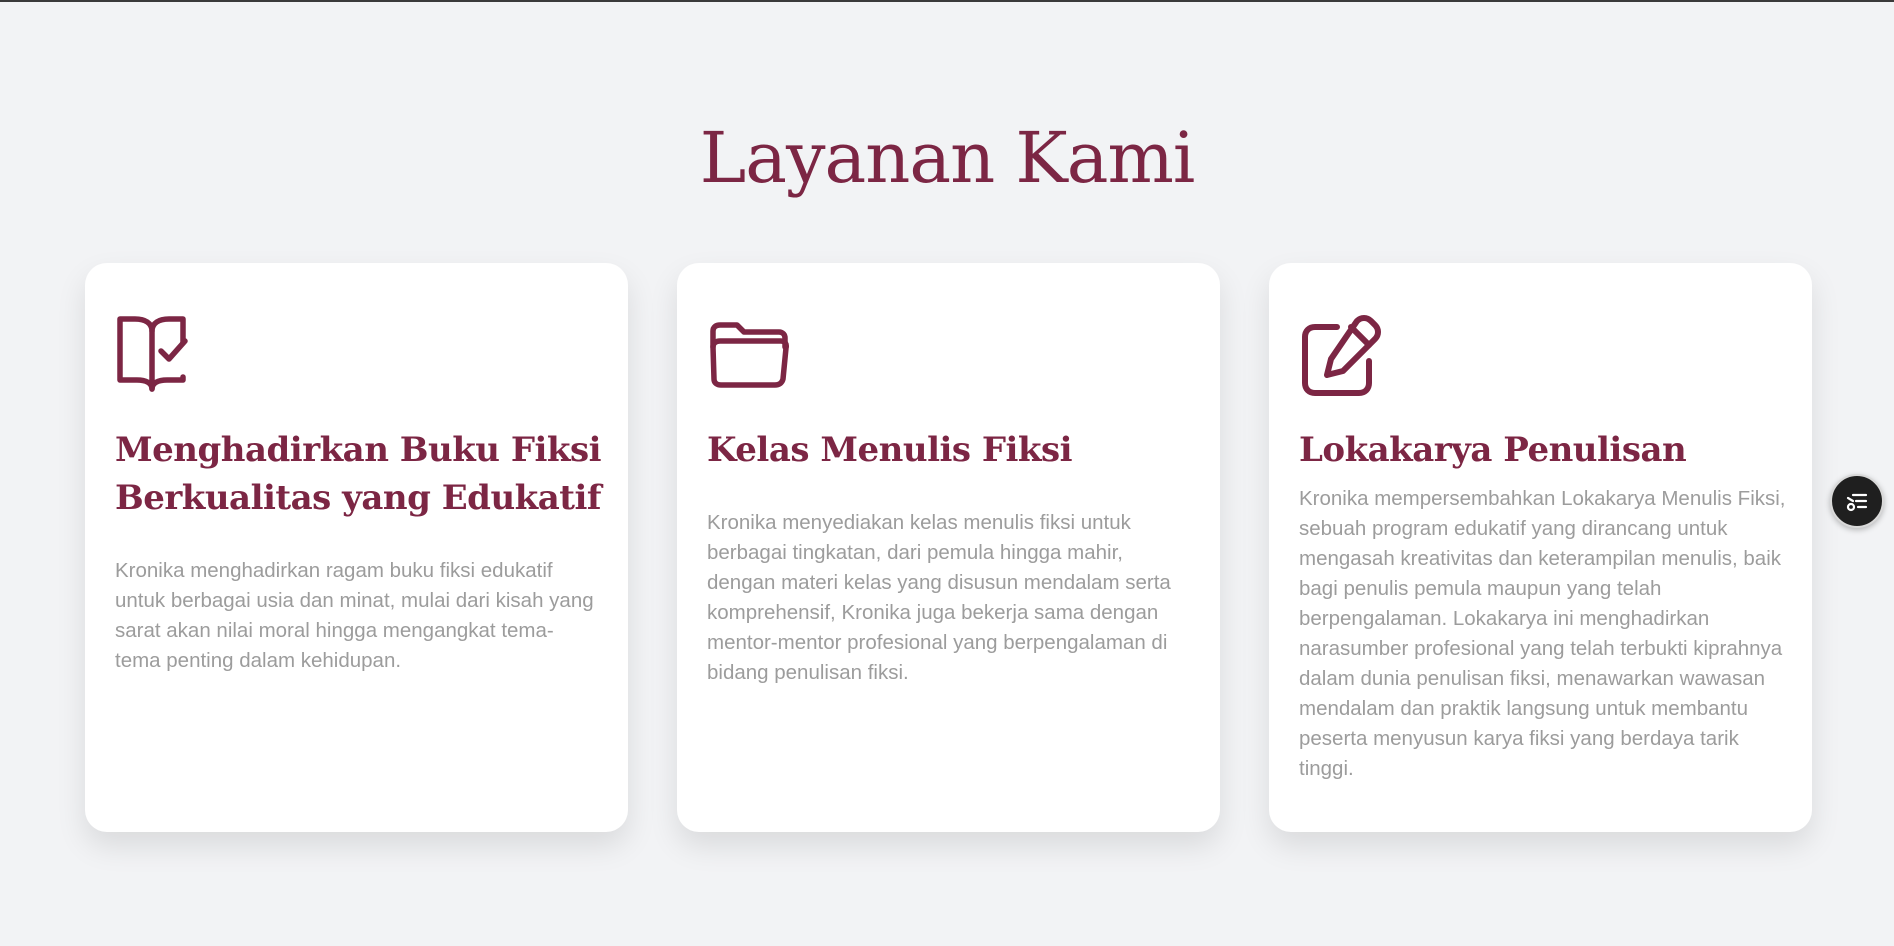 This screenshot has height=946, width=1894. What do you see at coordinates (1341, 355) in the screenshot?
I see `pencil-square-icon` at bounding box center [1341, 355].